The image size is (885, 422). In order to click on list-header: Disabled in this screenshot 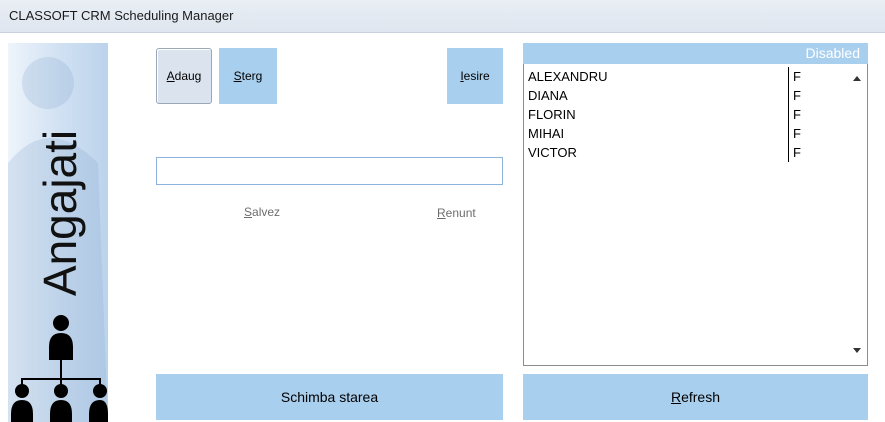, I will do `click(695, 53)`.